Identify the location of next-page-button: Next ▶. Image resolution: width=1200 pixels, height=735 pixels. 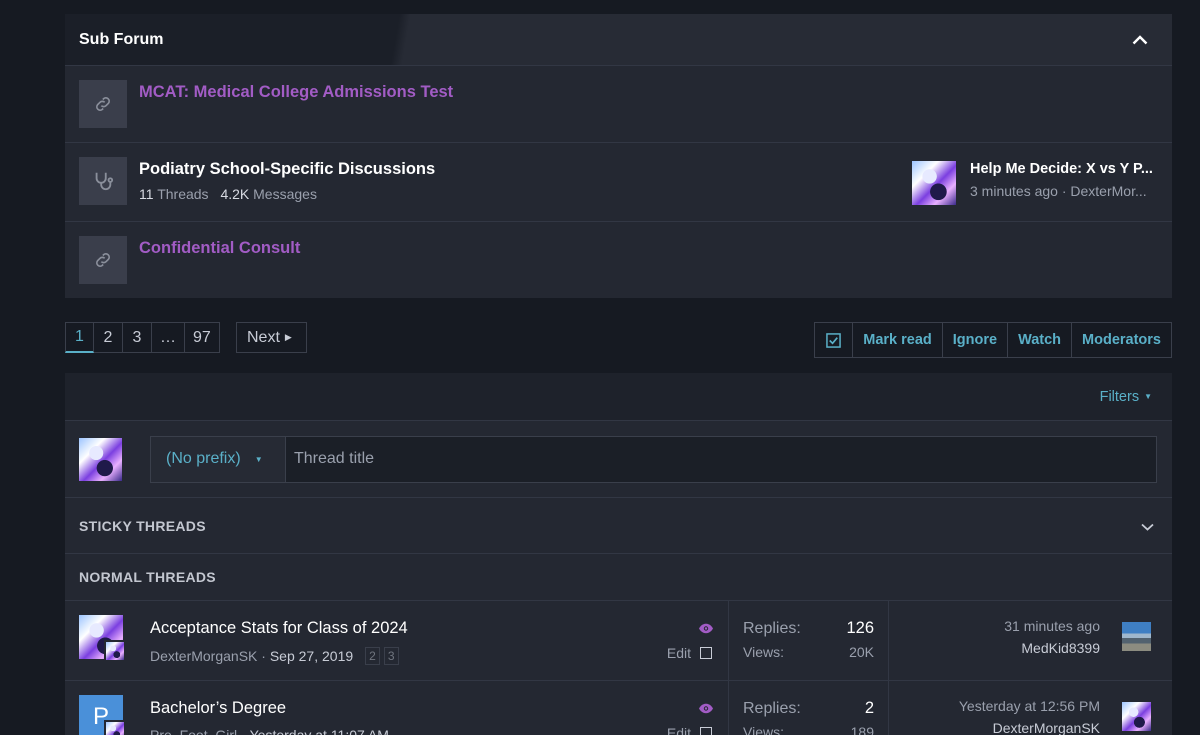
(271, 337).